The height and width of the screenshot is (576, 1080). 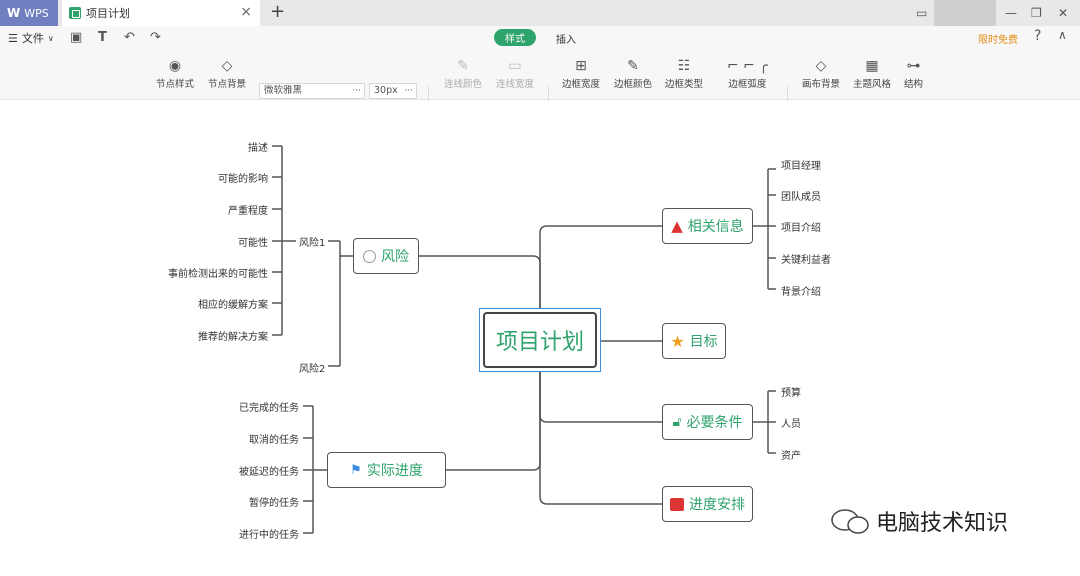 What do you see at coordinates (1011, 13) in the screenshot?
I see `minimize-button: —` at bounding box center [1011, 13].